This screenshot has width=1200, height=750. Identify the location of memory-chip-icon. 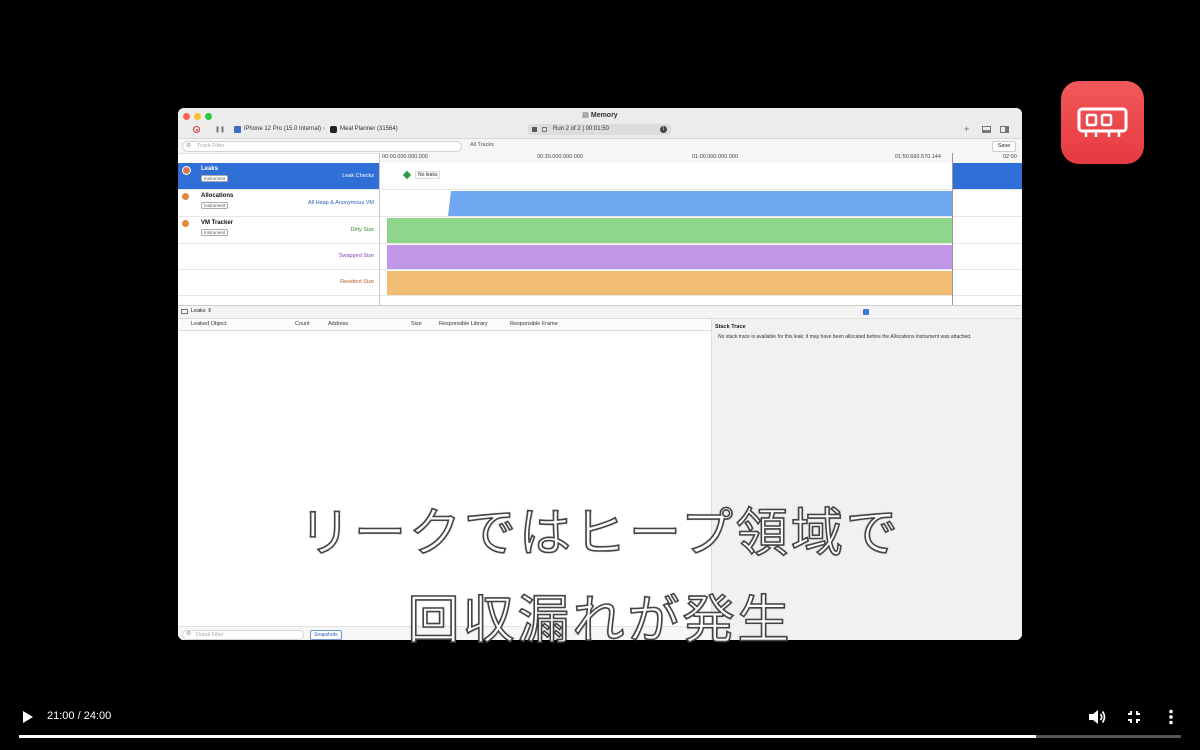
(1102, 122).